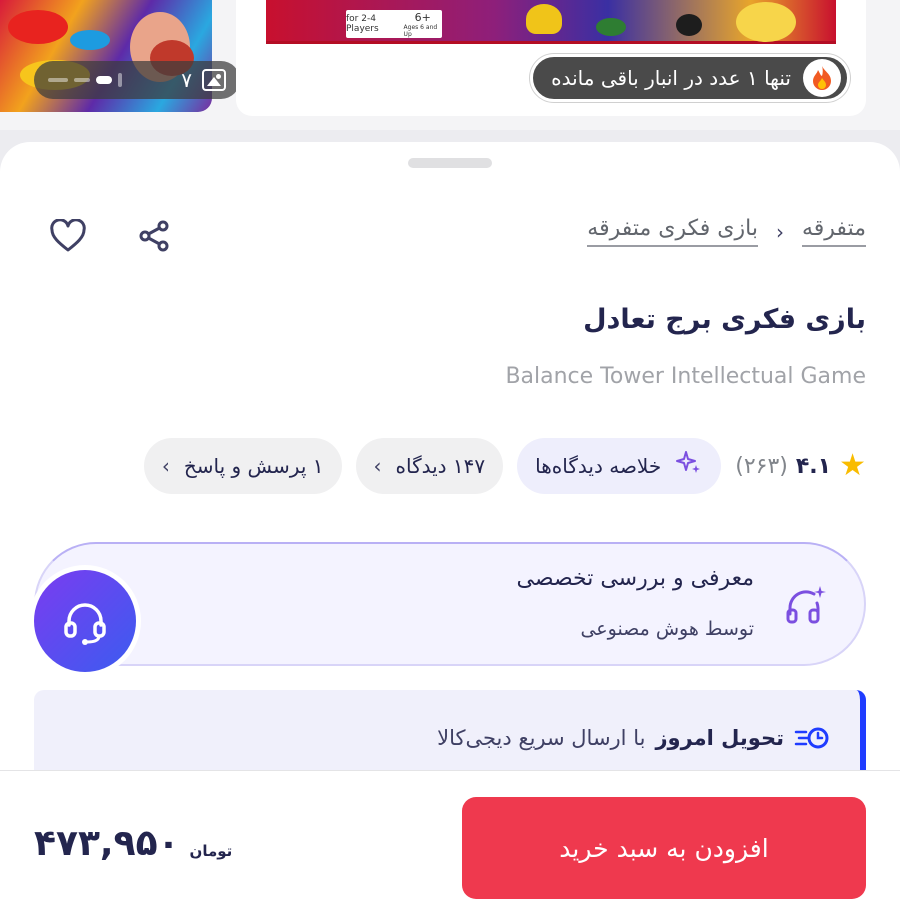 This screenshot has width=900, height=900. I want to click on delivery-today-label: تحویل امروز, so click(719, 738).